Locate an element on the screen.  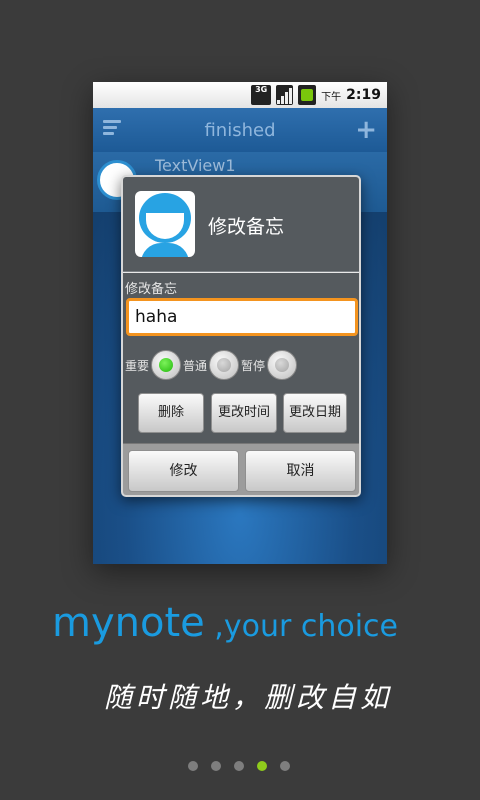
promo-title-main: mynote is located at coordinates (128, 623).